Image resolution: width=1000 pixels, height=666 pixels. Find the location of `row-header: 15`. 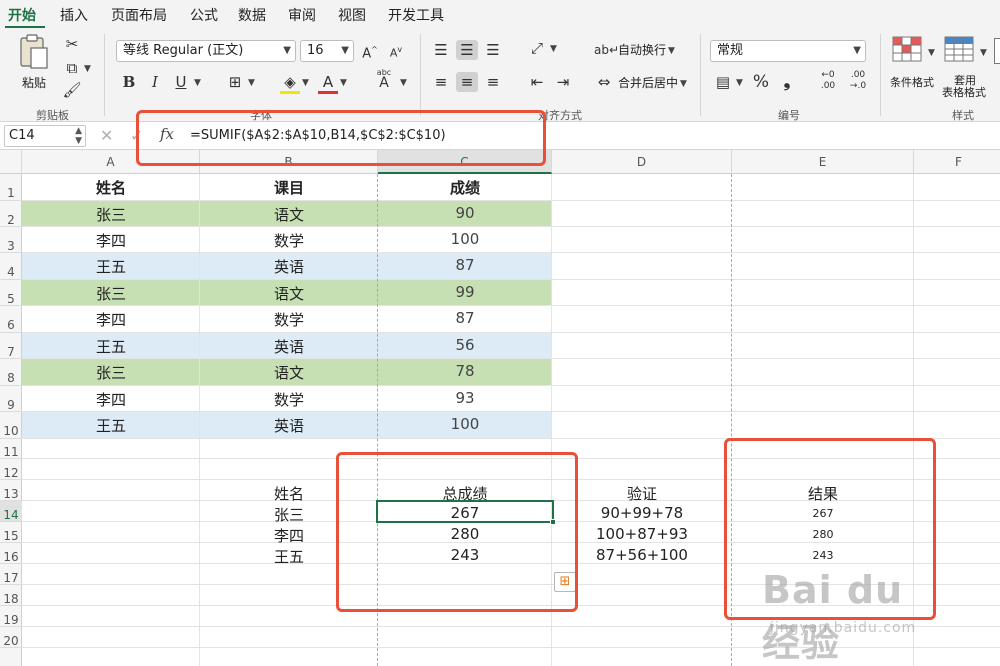

row-header: 15 is located at coordinates (11, 532).